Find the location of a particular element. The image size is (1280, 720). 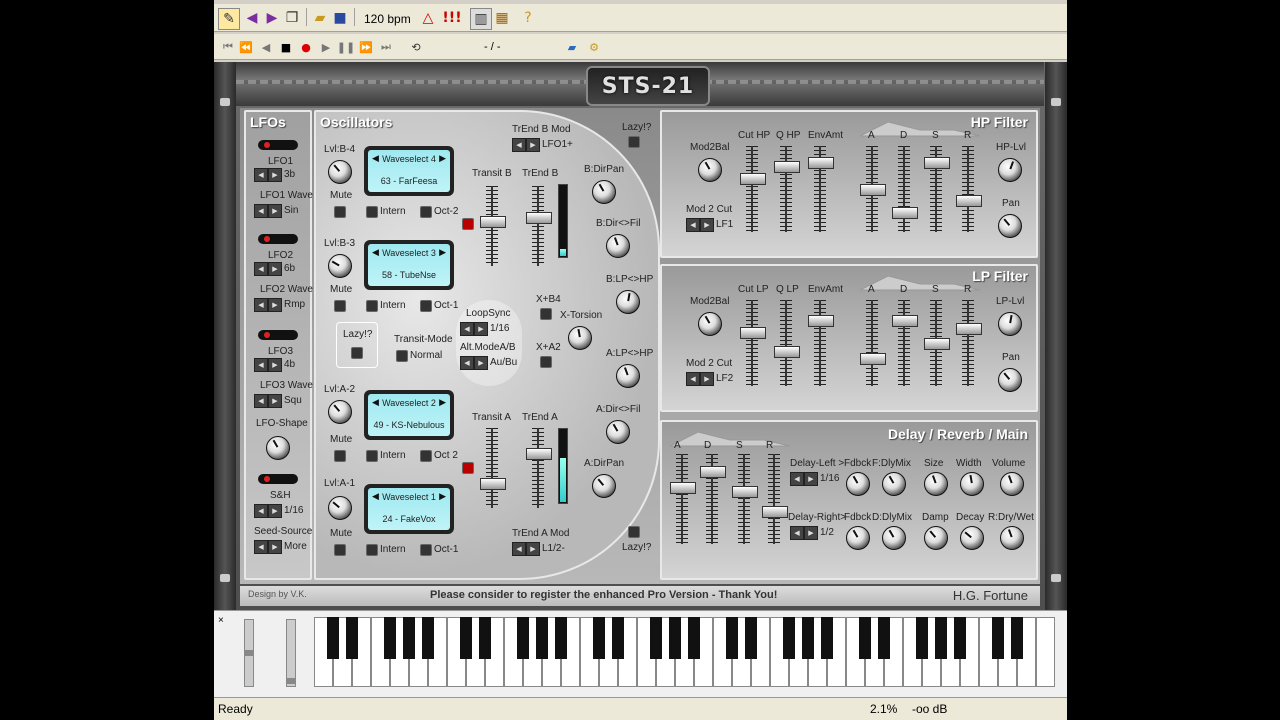

lp-release-fader is located at coordinates (969, 343).